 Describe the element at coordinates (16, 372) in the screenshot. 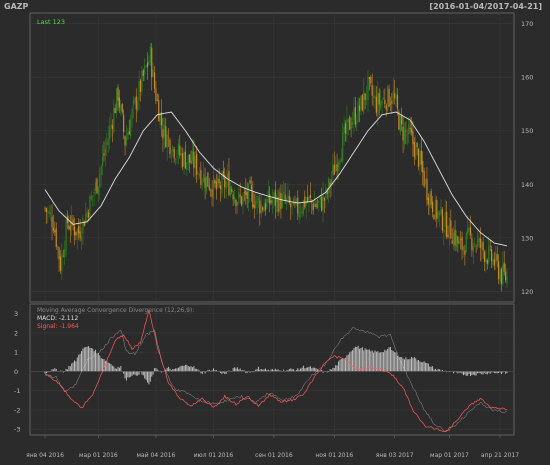

I see `macd-tick-label: 0` at that location.